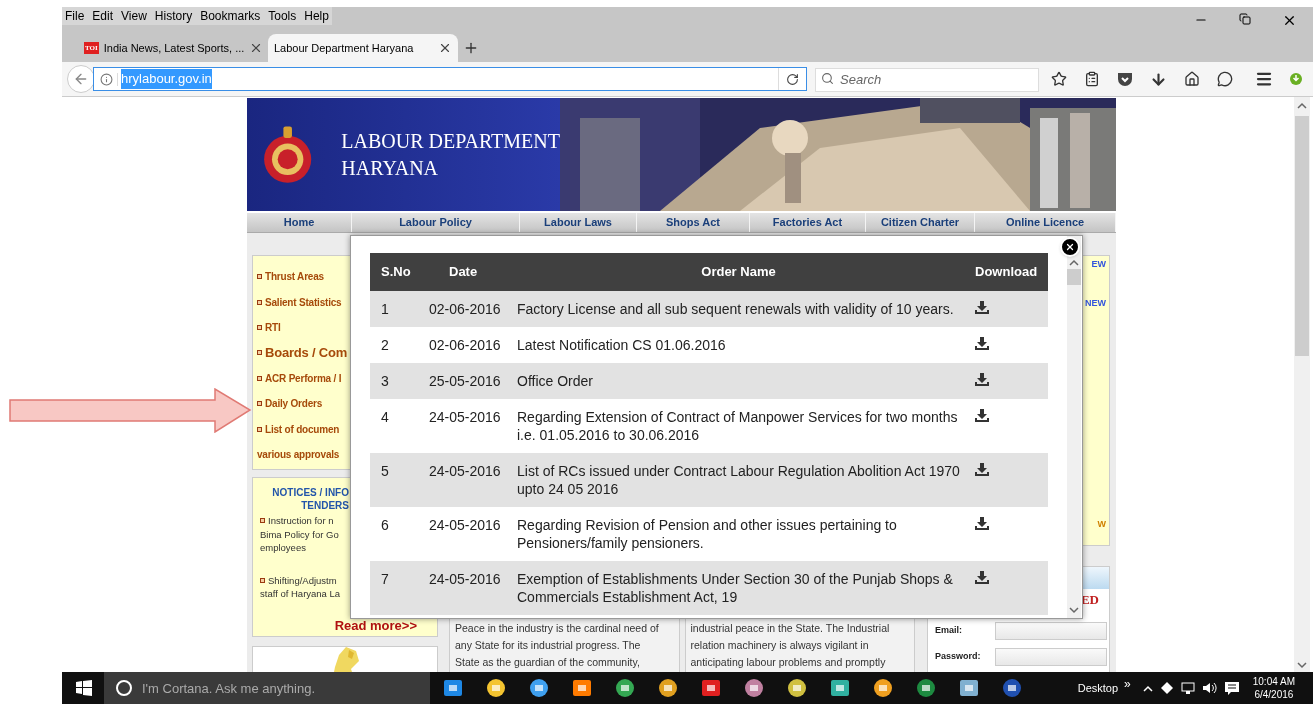 The image size is (1313, 704). Describe the element at coordinates (299, 222) in the screenshot. I see `nav-link: Home` at that location.